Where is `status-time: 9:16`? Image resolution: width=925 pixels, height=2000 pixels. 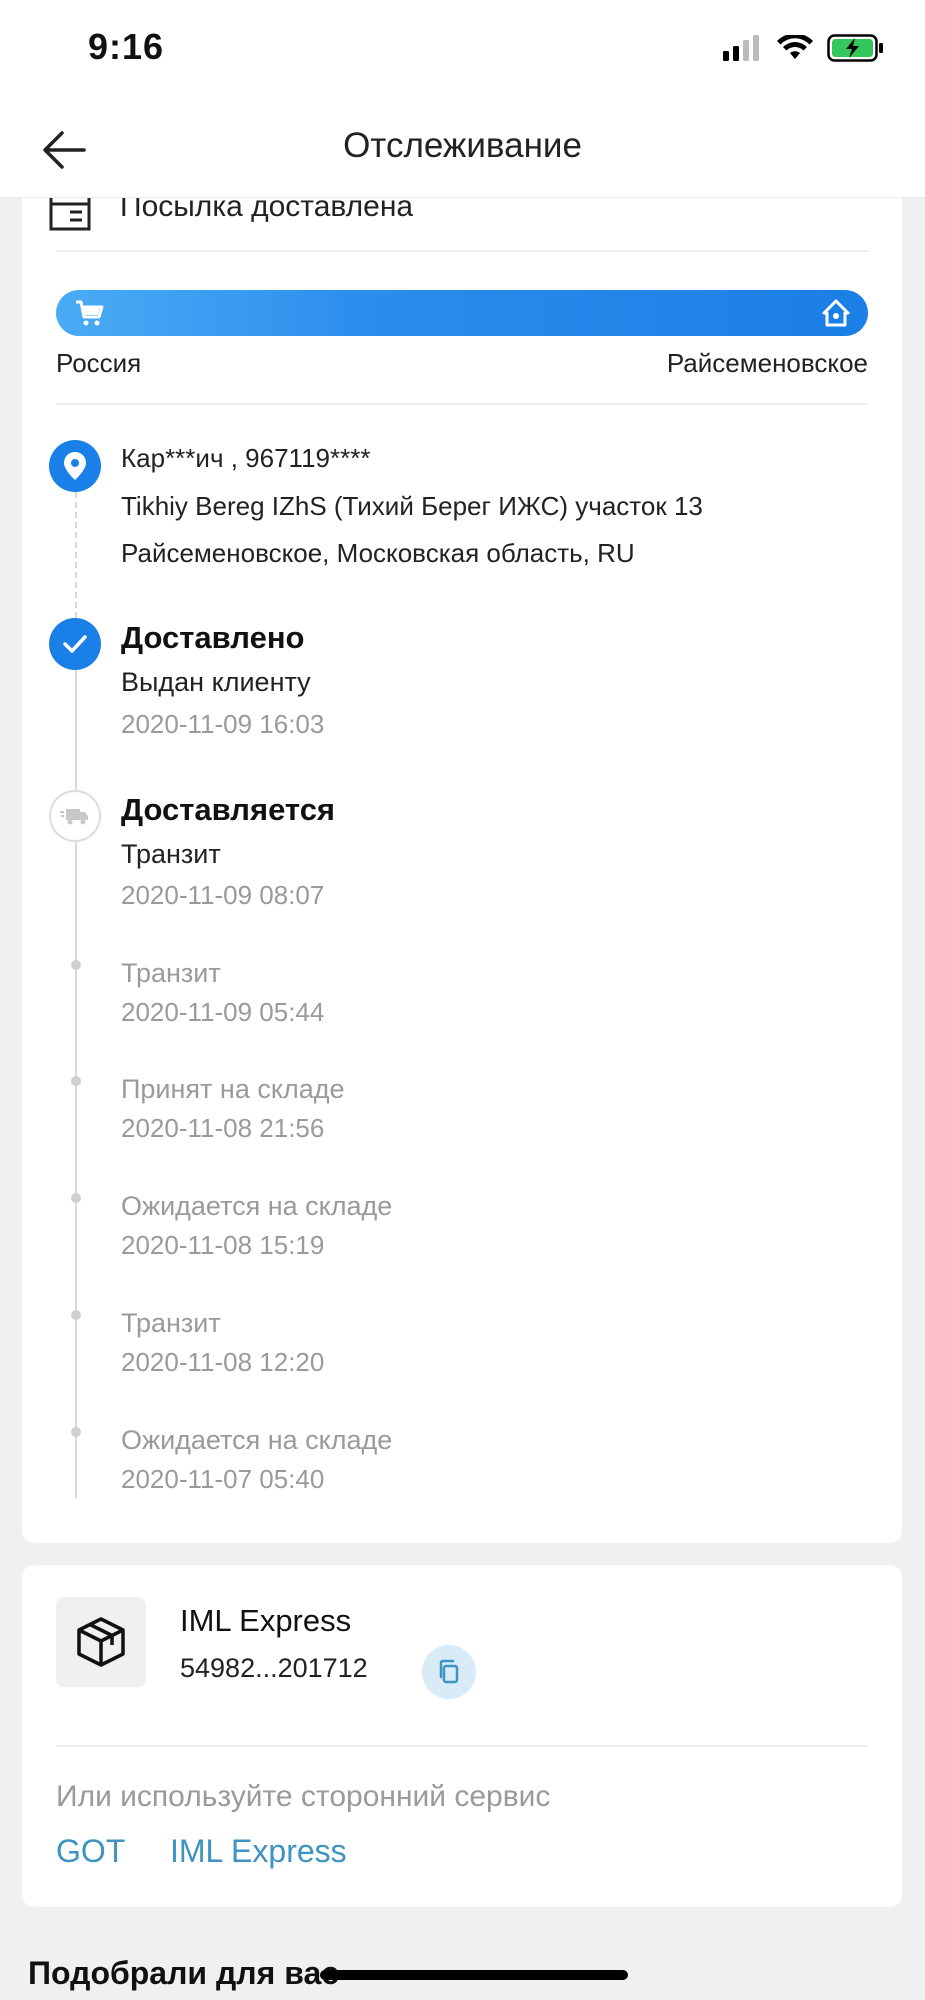 status-time: 9:16 is located at coordinates (126, 46).